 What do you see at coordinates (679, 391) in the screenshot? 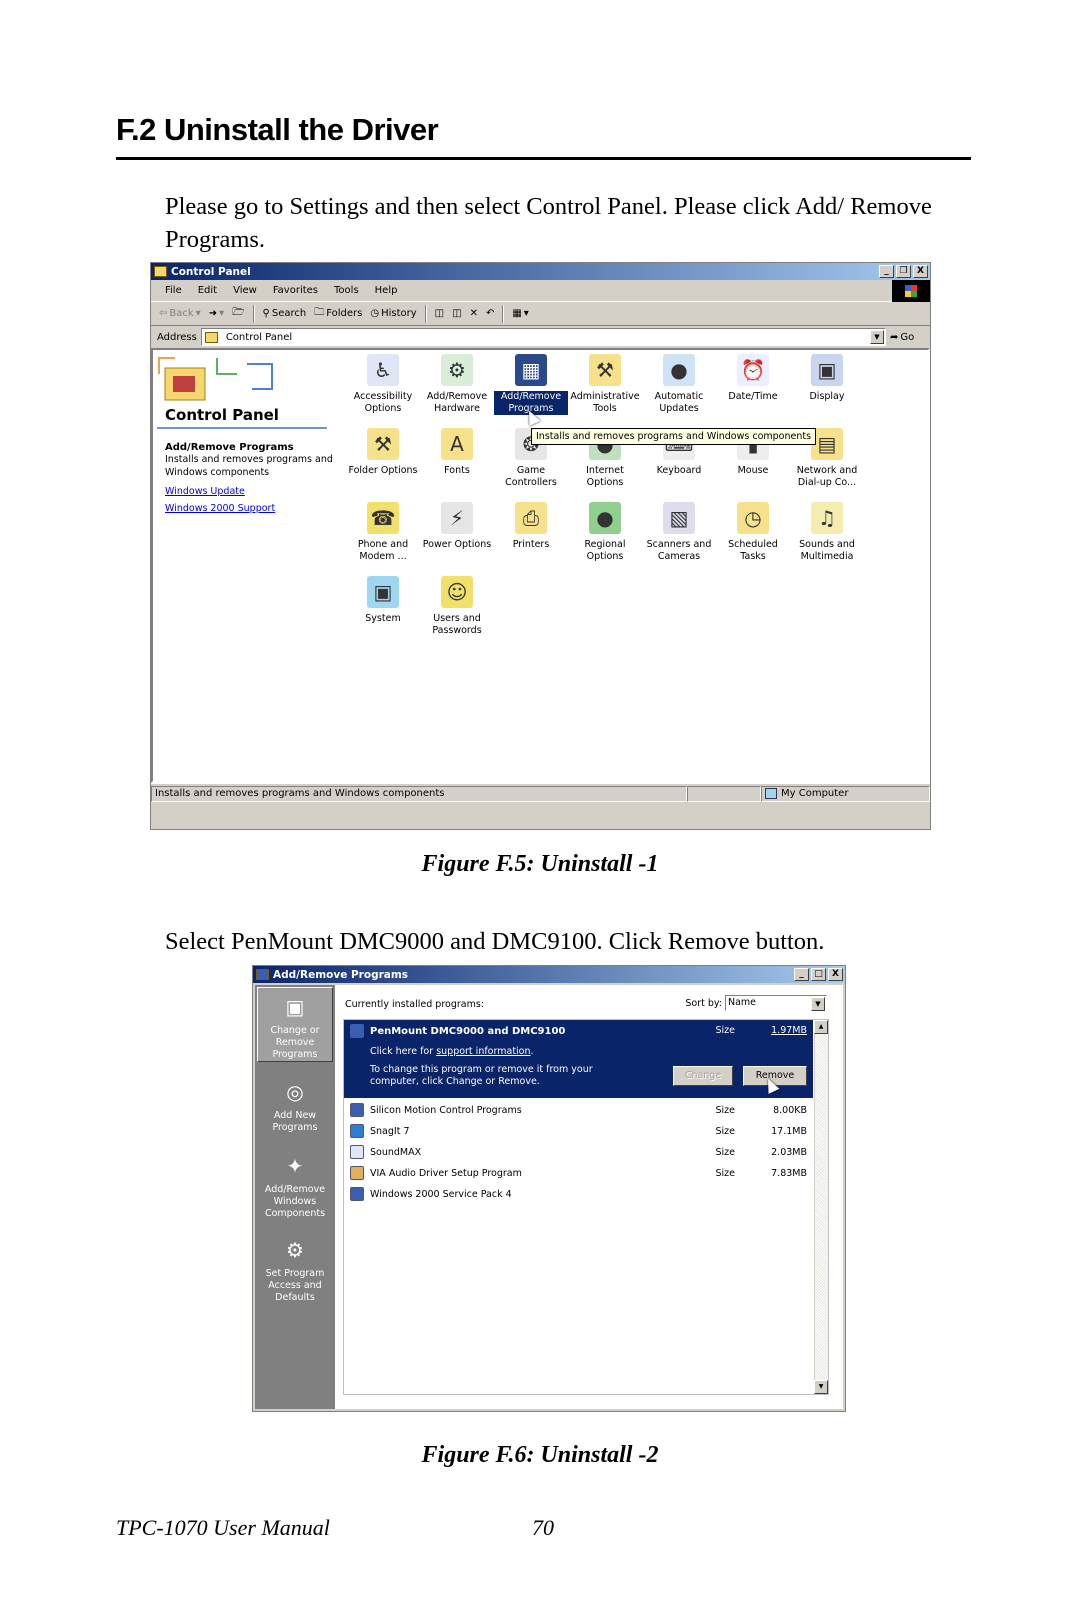
I see `control-panel-item: ● Automatic Updates` at bounding box center [679, 391].